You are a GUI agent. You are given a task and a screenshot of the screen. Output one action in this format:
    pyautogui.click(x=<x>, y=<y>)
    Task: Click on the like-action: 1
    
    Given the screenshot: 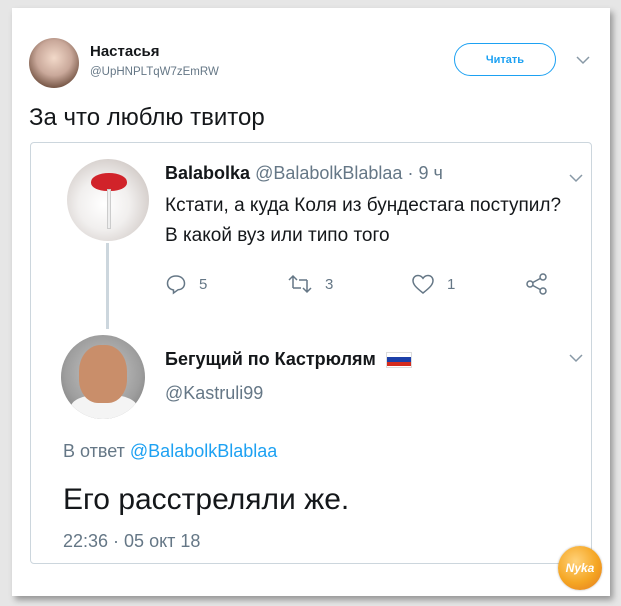 What is the action you would take?
    pyautogui.click(x=433, y=284)
    